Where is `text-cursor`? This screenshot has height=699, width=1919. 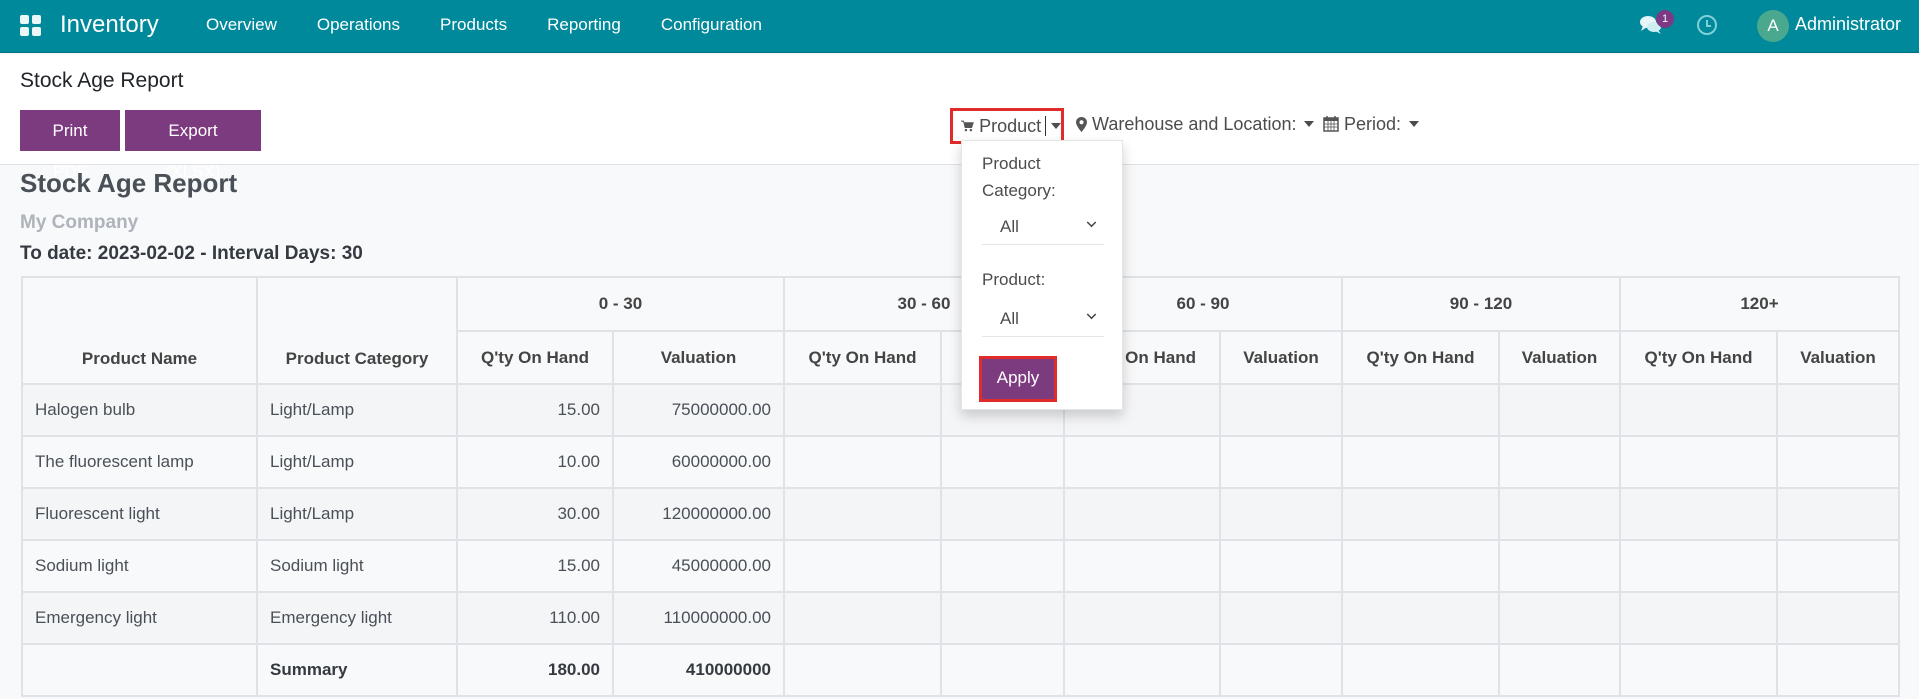
text-cursor is located at coordinates (1045, 126).